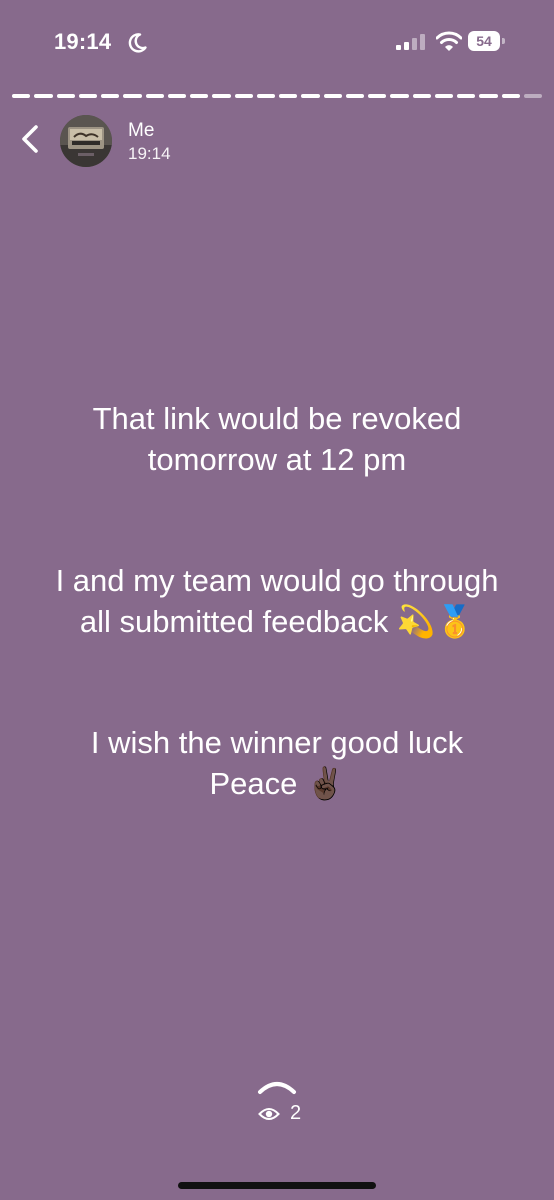 The image size is (554, 1200). Describe the element at coordinates (141, 131) in the screenshot. I see `story-author-name: Me` at that location.